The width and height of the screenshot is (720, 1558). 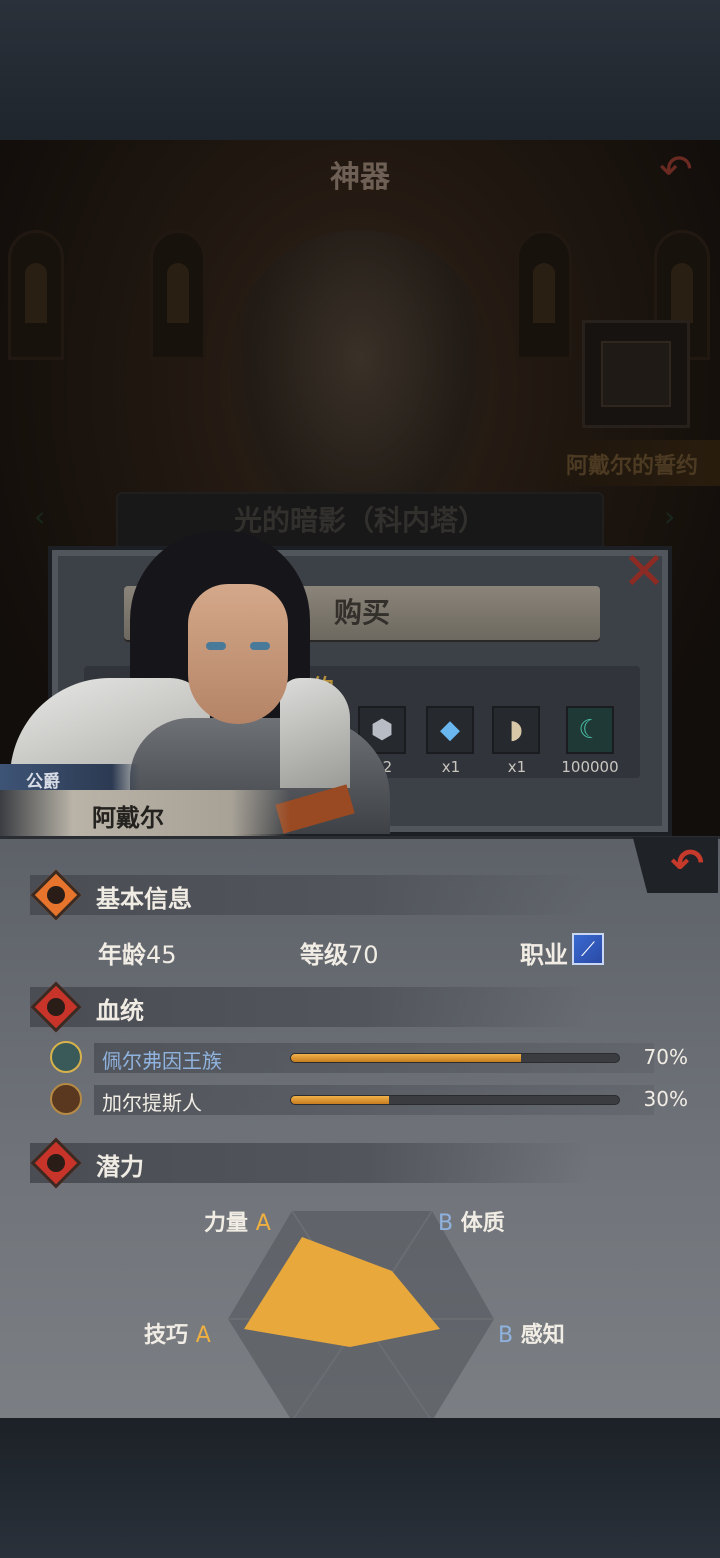 I want to click on bloodline-row: 佩尔弗因王族 70%, so click(x=375, y=1058).